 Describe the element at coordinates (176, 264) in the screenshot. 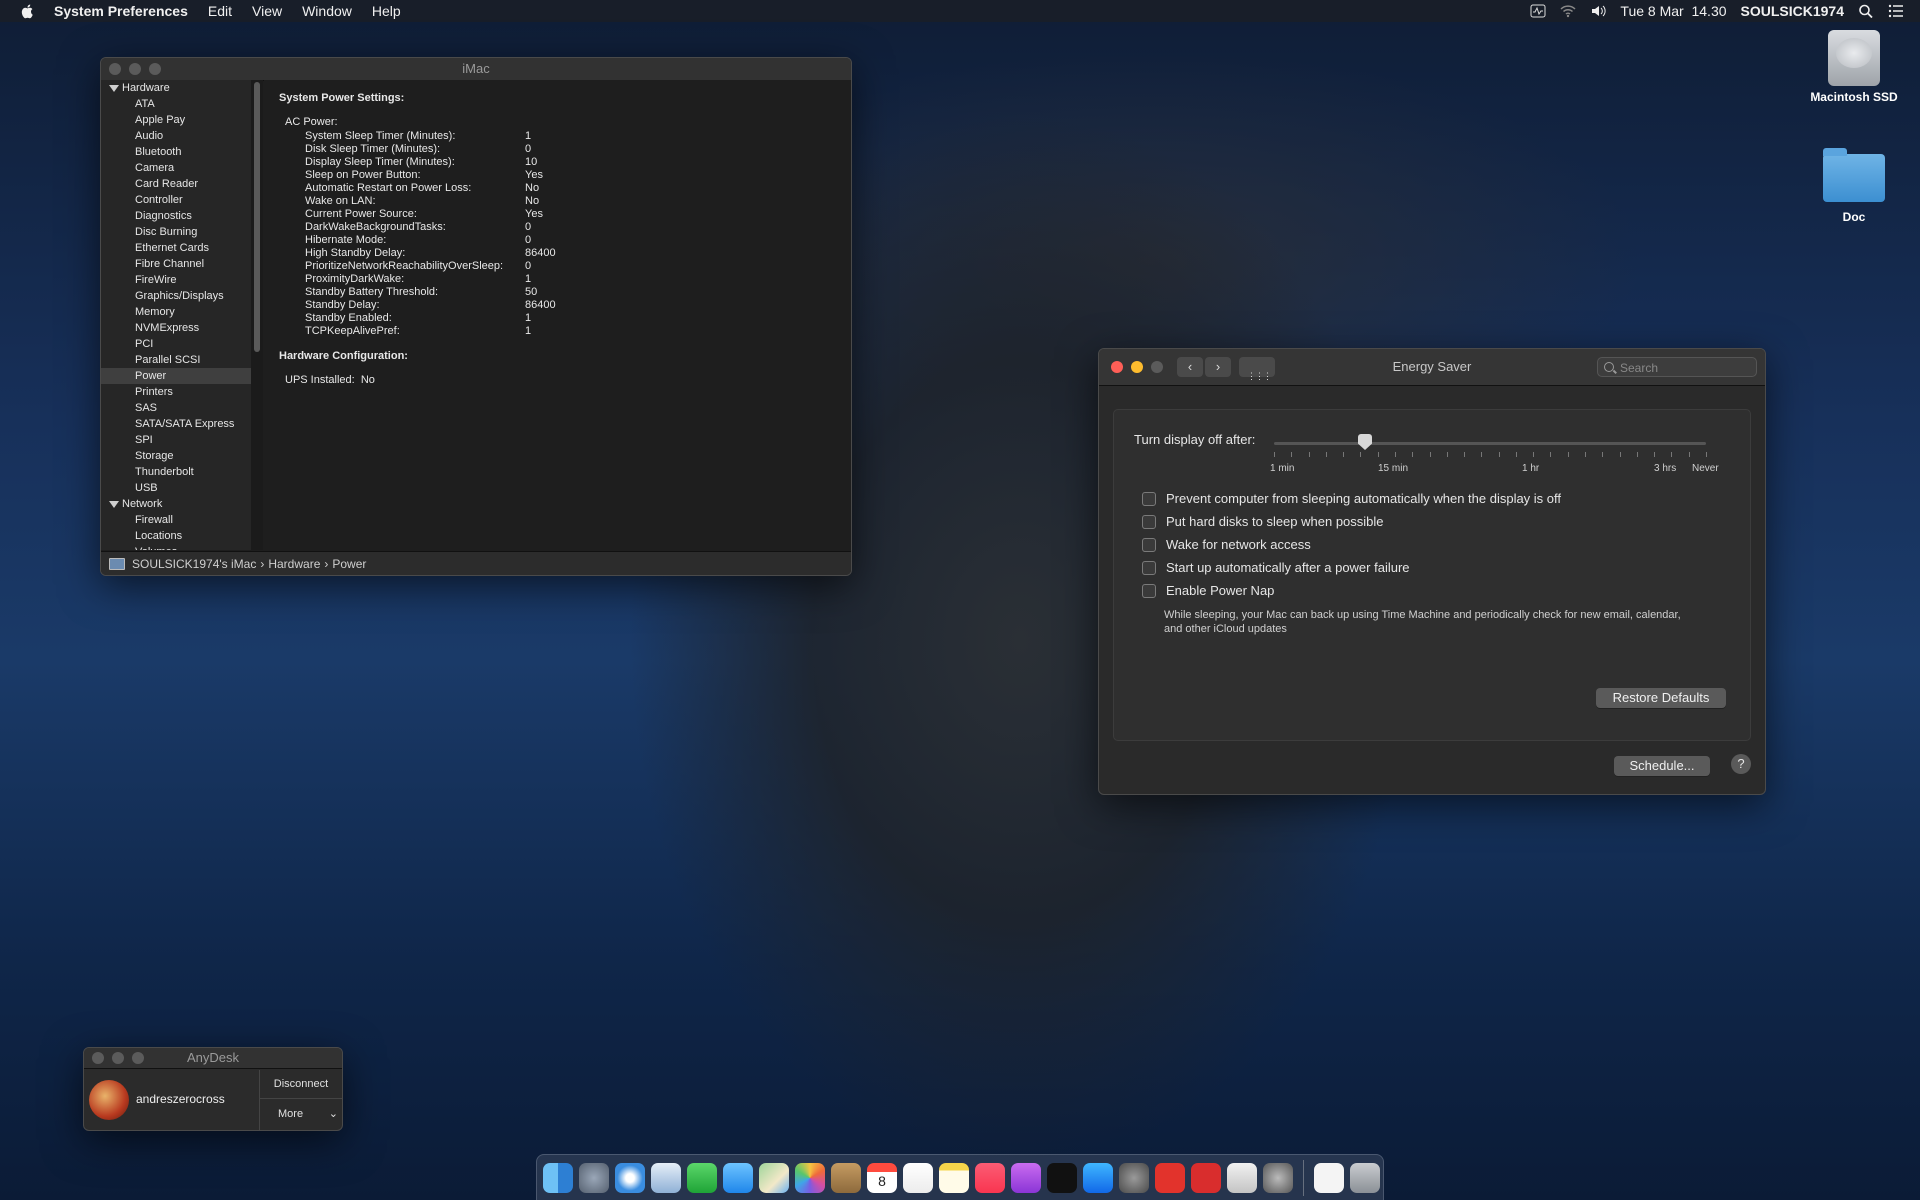

I see `sidebar-item-fibre-channel: Fibre Channel` at that location.